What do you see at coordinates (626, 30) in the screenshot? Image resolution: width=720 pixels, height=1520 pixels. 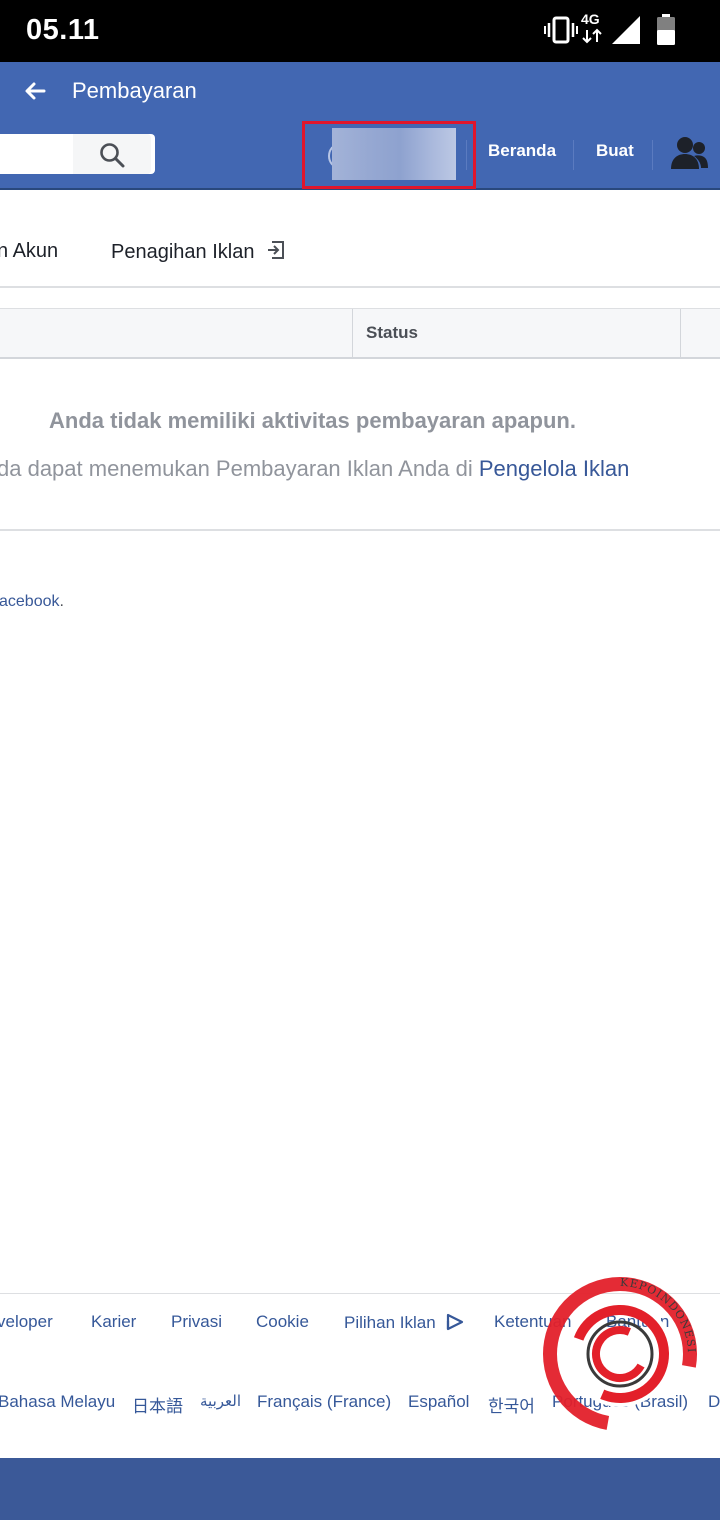 I see `signal-icon` at bounding box center [626, 30].